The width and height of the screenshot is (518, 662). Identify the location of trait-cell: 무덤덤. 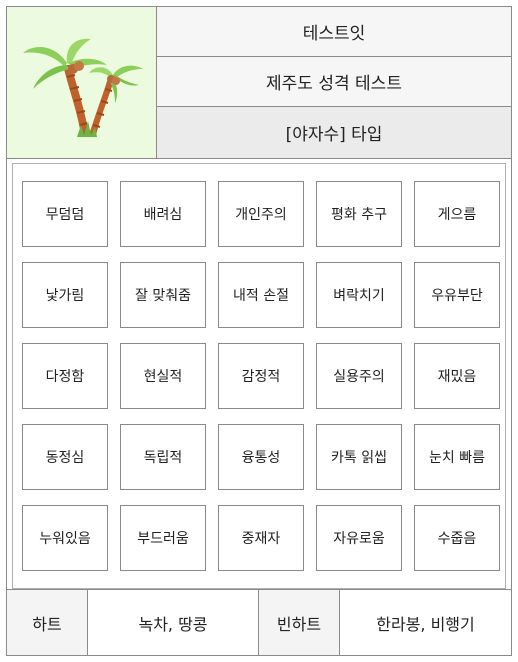
(65, 214).